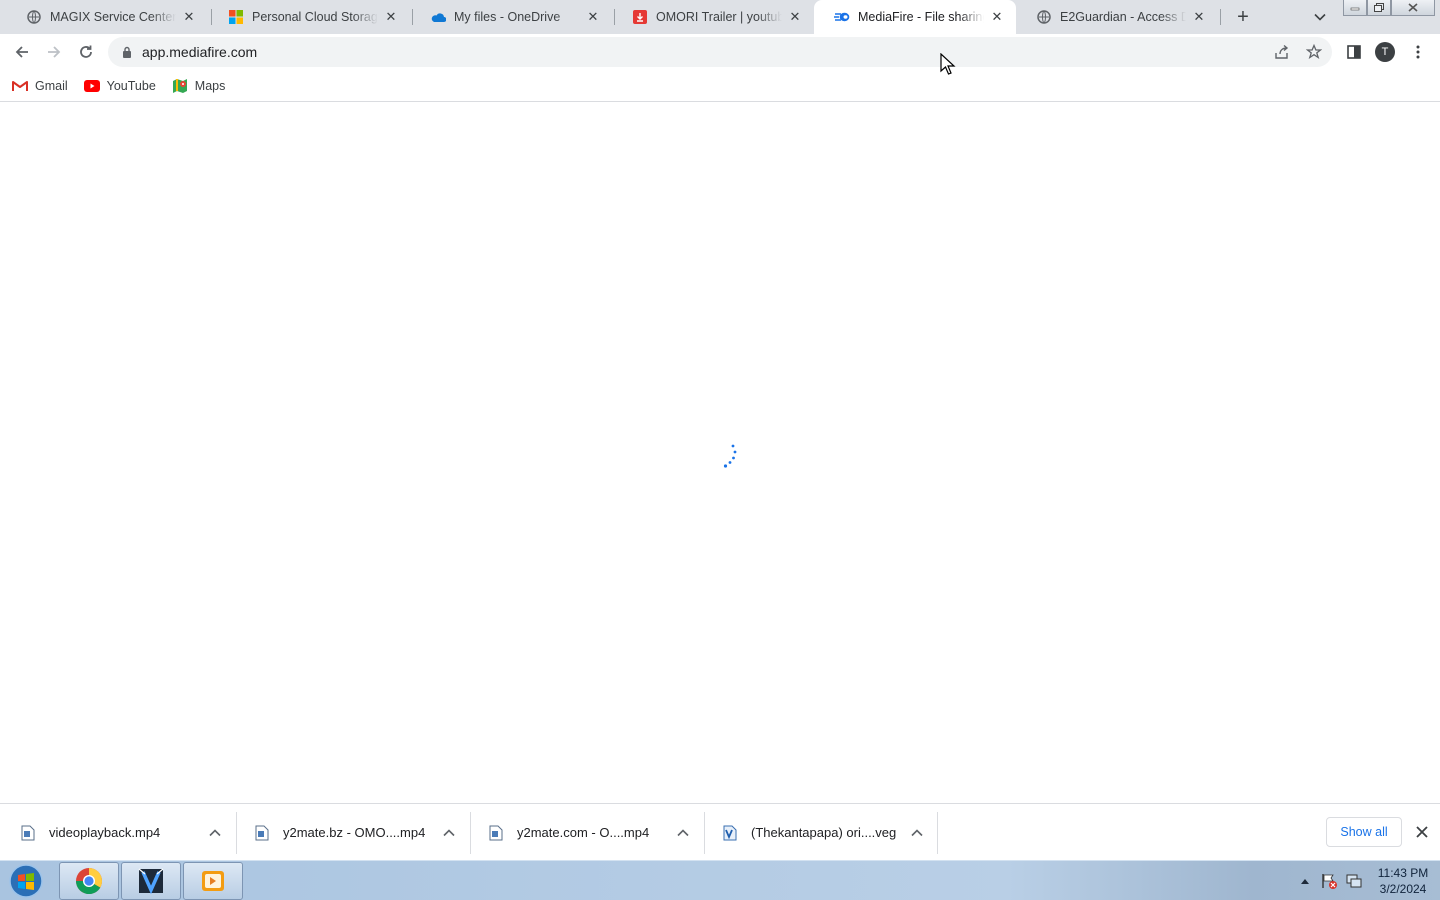 This screenshot has width=1440, height=900. Describe the element at coordinates (1305, 881) in the screenshot. I see `show-hidden-icons-icon` at that location.